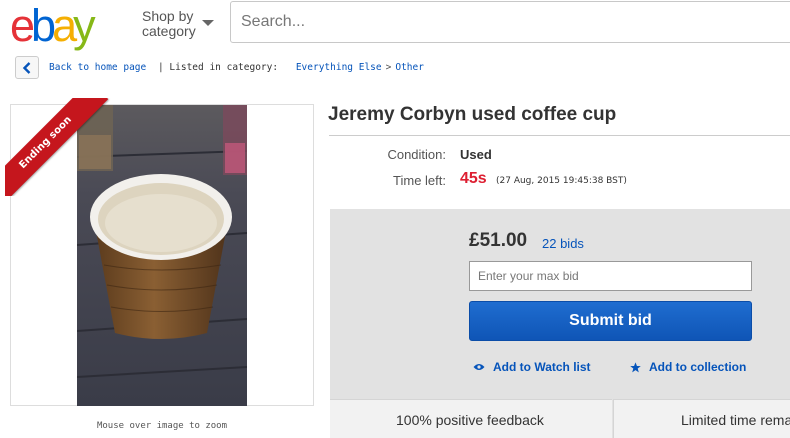 The height and width of the screenshot is (438, 790). I want to click on logo-letter-y: y, so click(84, 25).